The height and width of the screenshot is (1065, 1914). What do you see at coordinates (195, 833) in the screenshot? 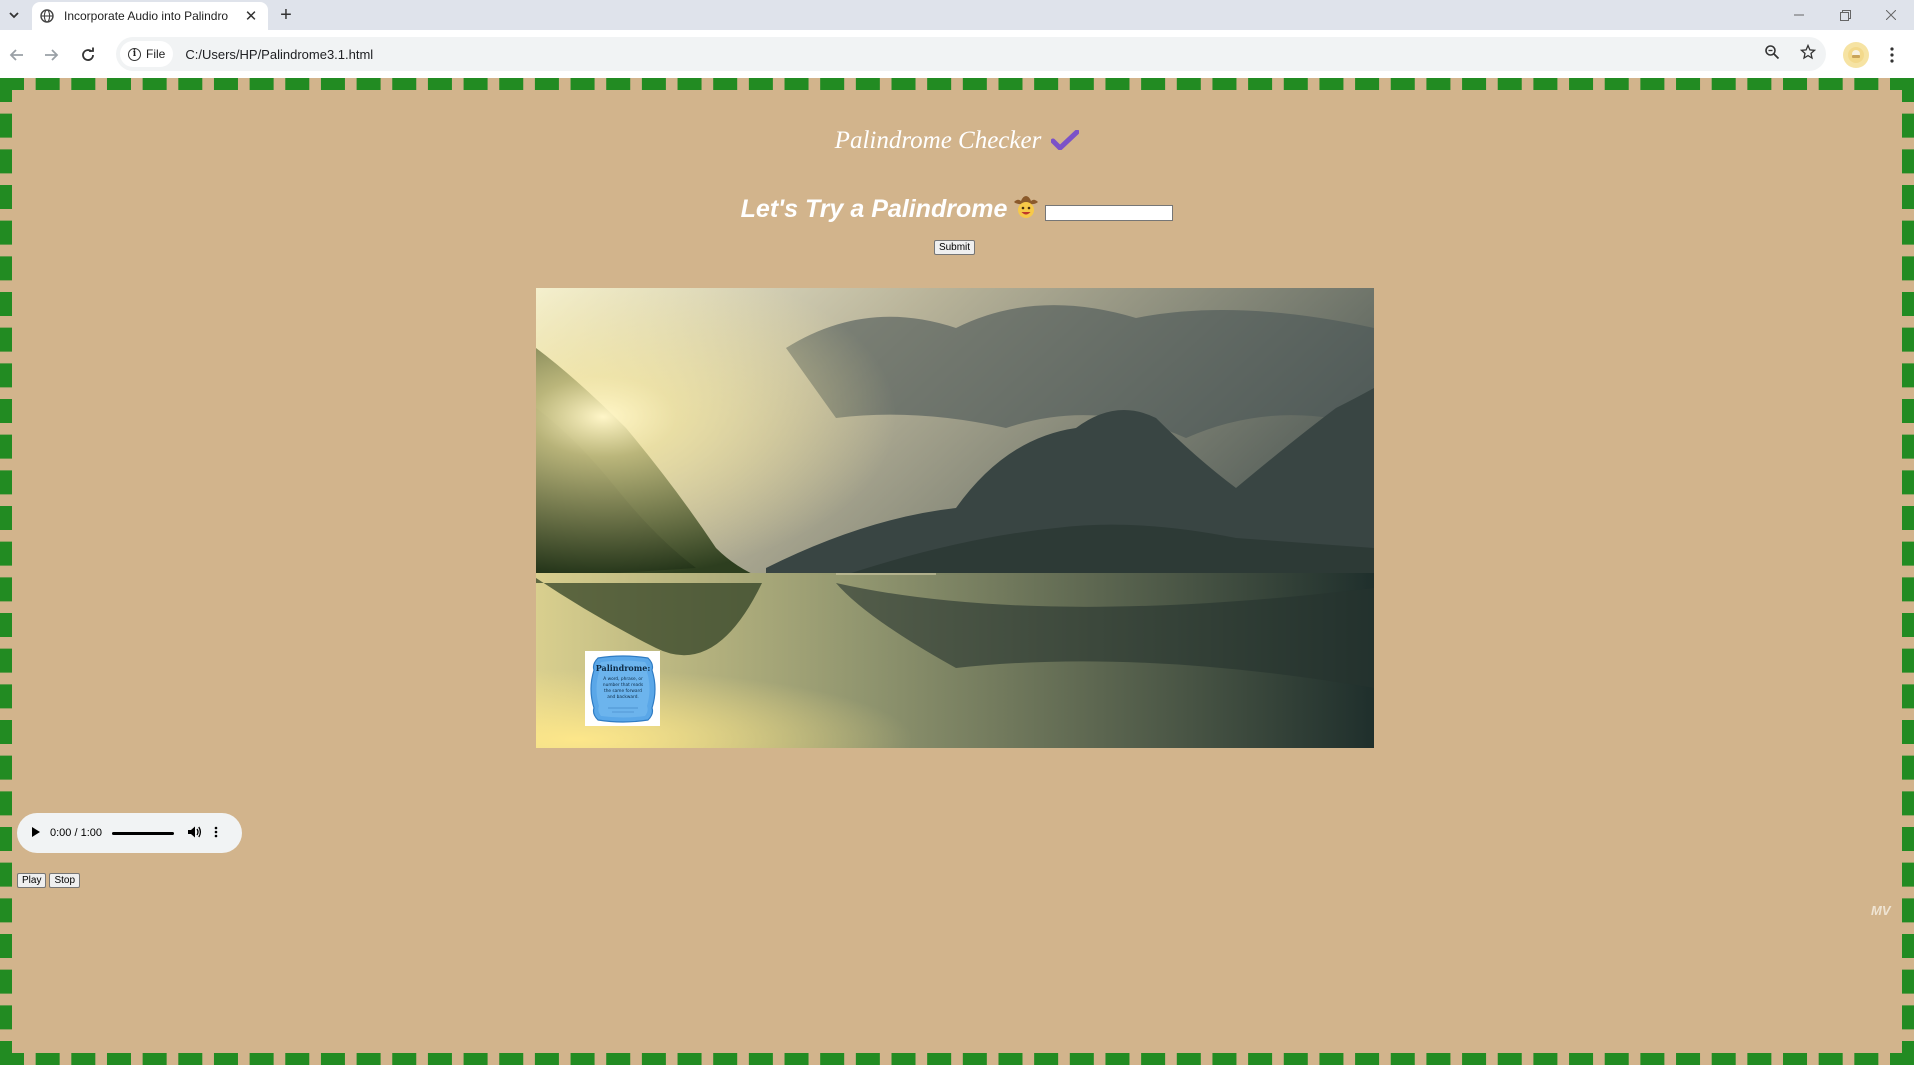
I see `volume-icon` at bounding box center [195, 833].